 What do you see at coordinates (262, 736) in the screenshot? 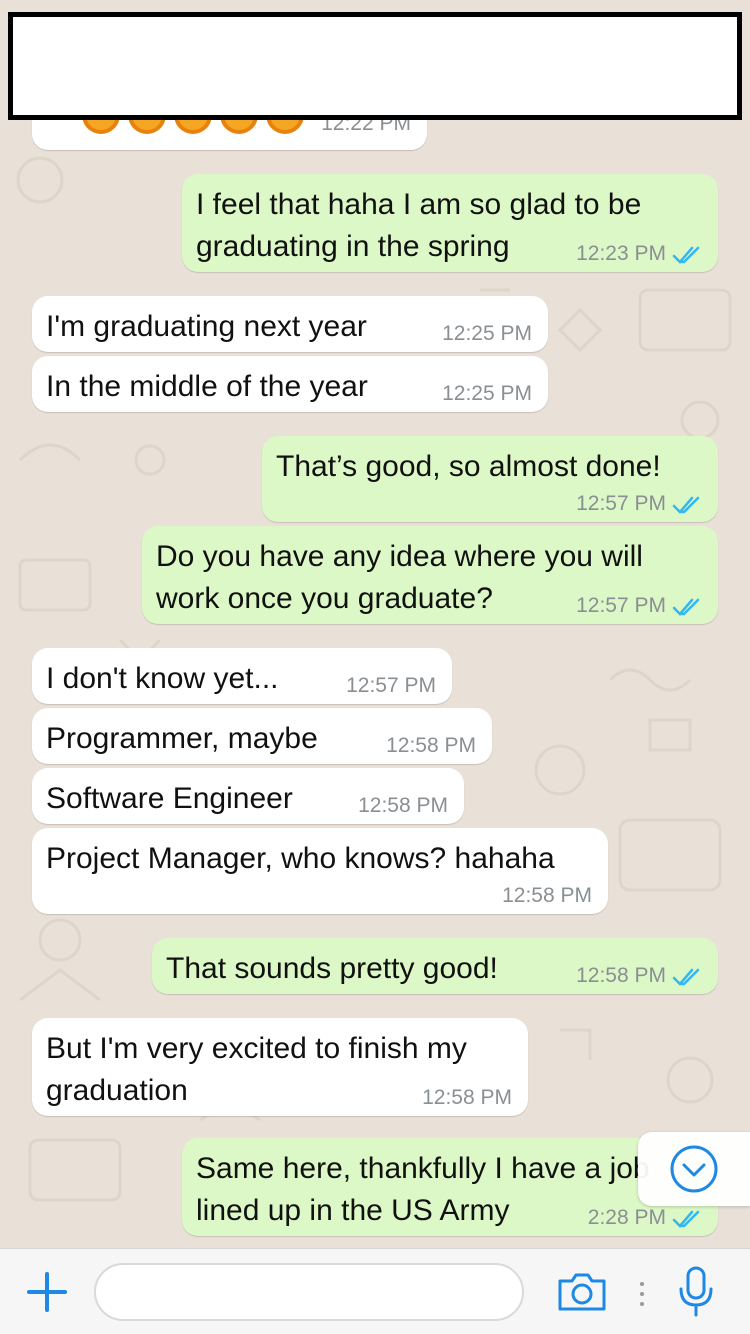
I see `incoming-message: Programmer, maybe 12:58 PM` at bounding box center [262, 736].